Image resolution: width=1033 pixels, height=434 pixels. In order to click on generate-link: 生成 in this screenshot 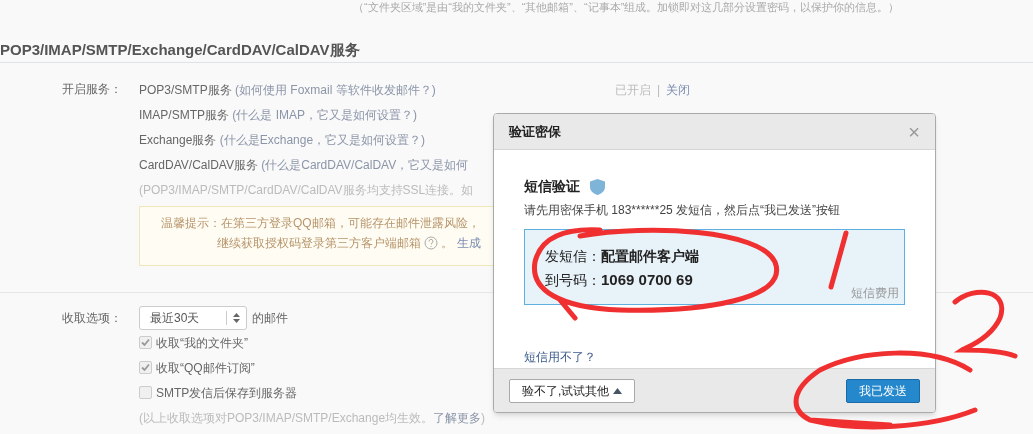, I will do `click(469, 243)`.